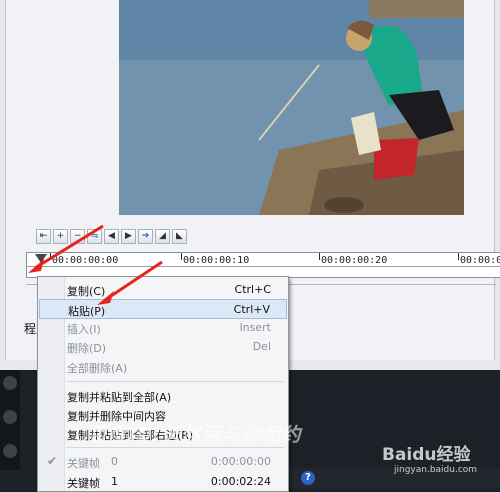  I want to click on menu-item-label: 删除(D), so click(87, 348).